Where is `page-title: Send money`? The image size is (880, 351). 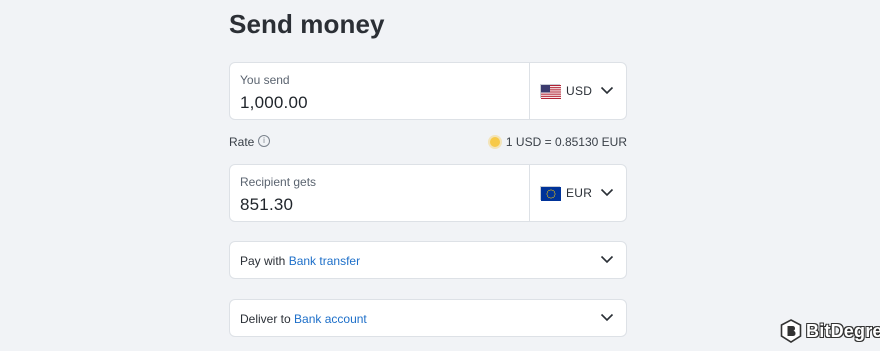
page-title: Send money is located at coordinates (307, 24).